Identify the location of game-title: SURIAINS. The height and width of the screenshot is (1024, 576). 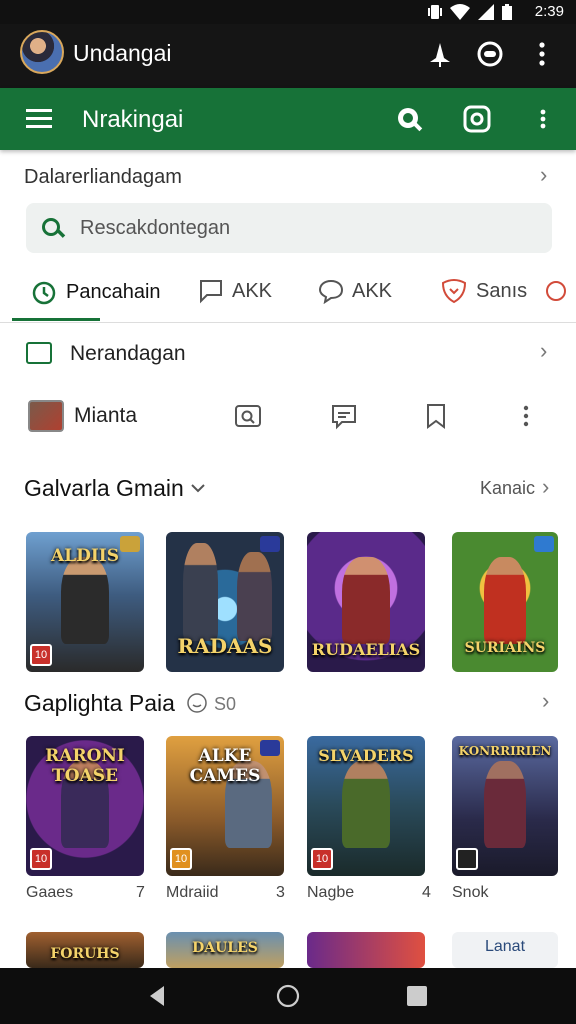
(505, 648).